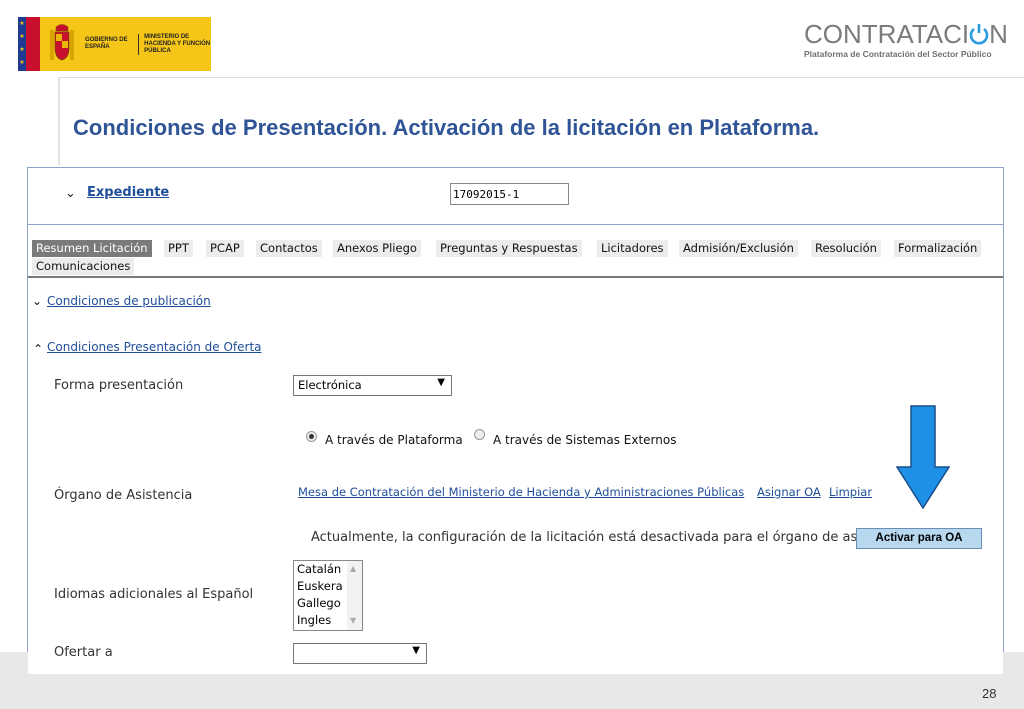 This screenshot has width=1024, height=709. Describe the element at coordinates (515, 277) in the screenshot. I see `tab-strip-divider` at that location.